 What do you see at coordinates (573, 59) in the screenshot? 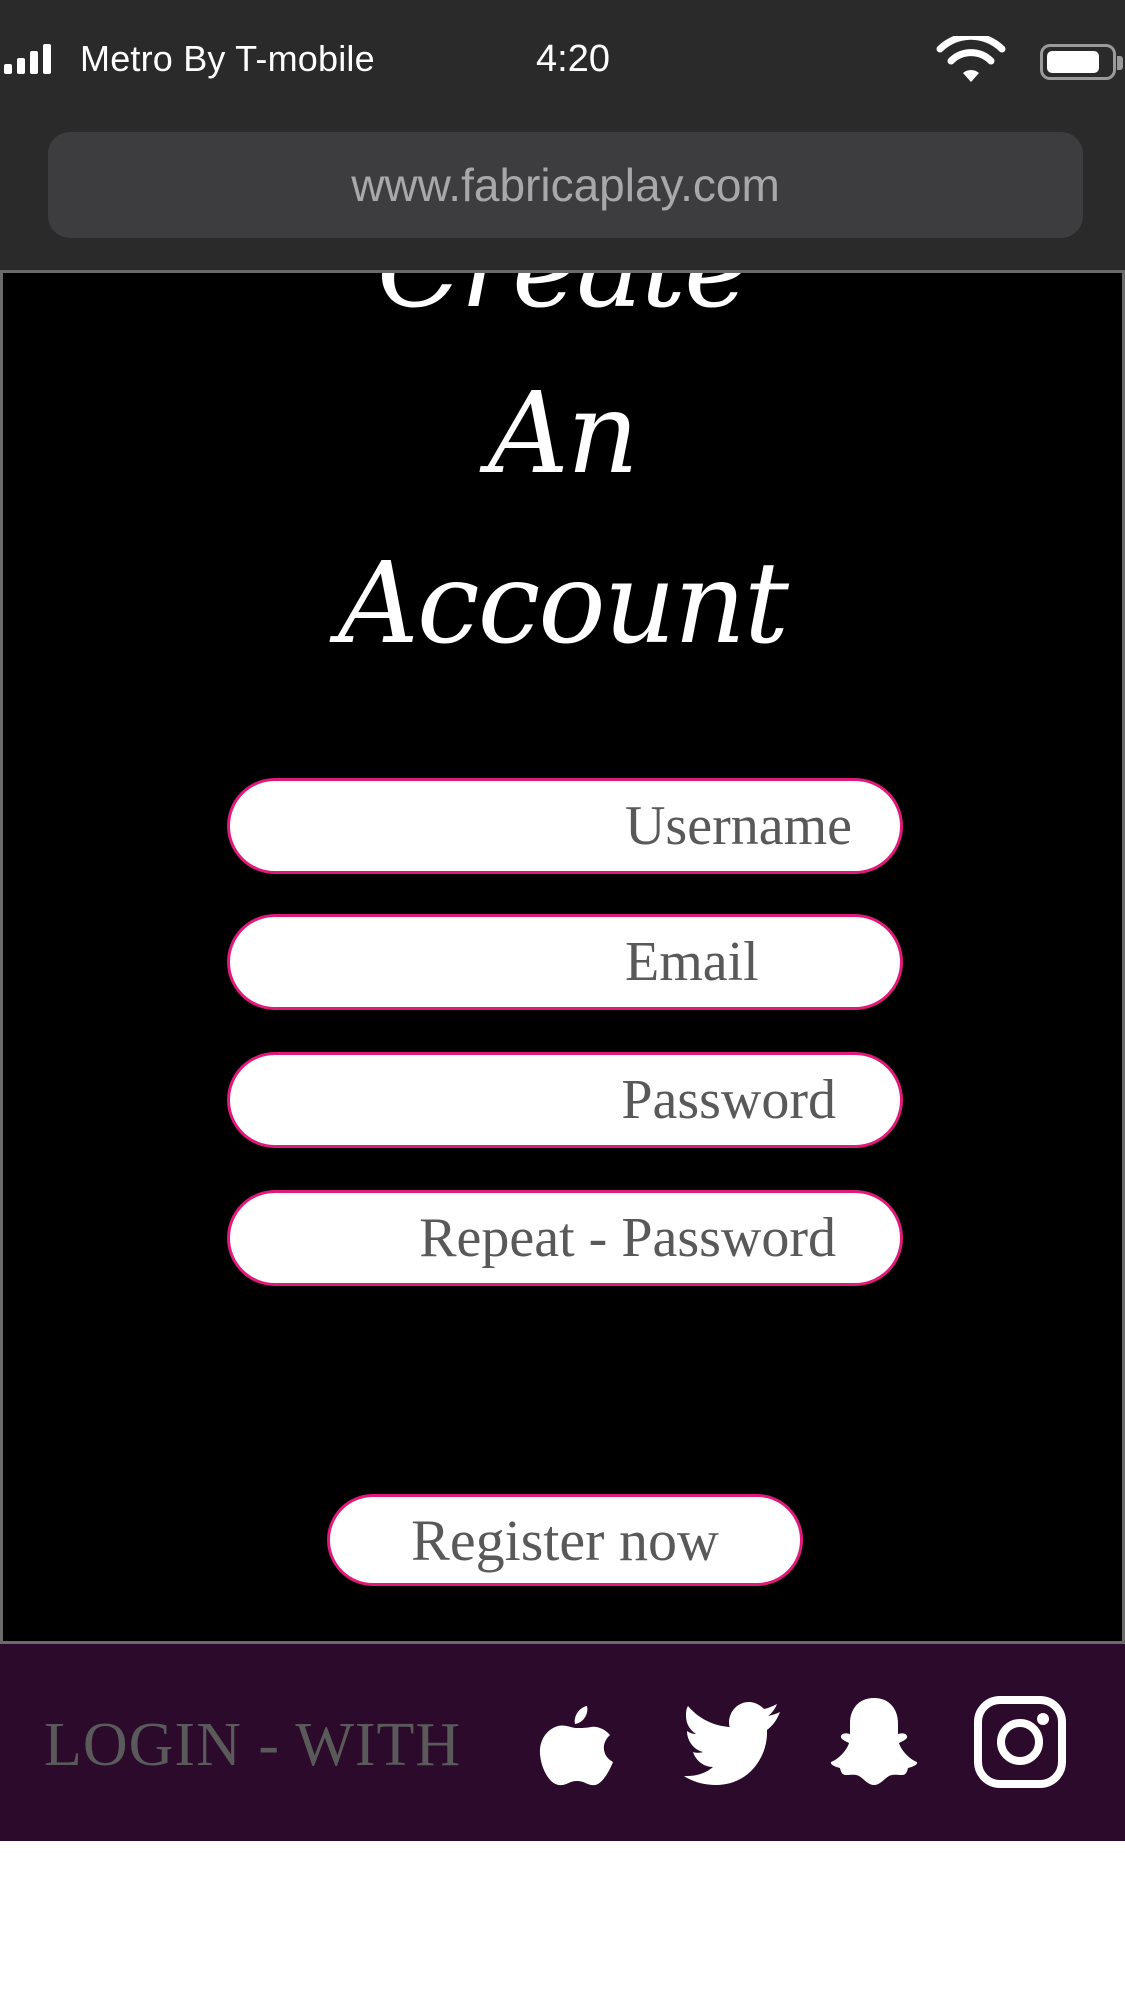
I see `status-time: 4:20` at bounding box center [573, 59].